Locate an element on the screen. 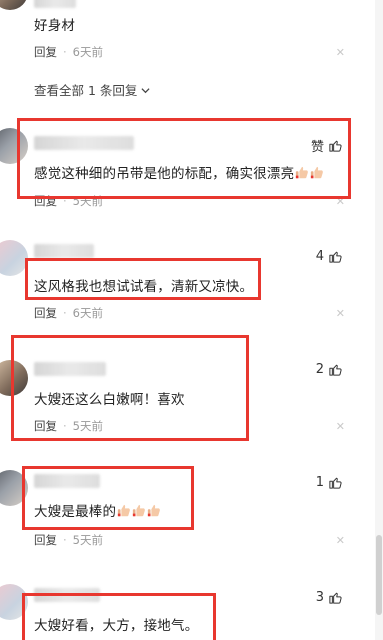 This screenshot has height=640, width=383. like-label: 赞 is located at coordinates (317, 147).